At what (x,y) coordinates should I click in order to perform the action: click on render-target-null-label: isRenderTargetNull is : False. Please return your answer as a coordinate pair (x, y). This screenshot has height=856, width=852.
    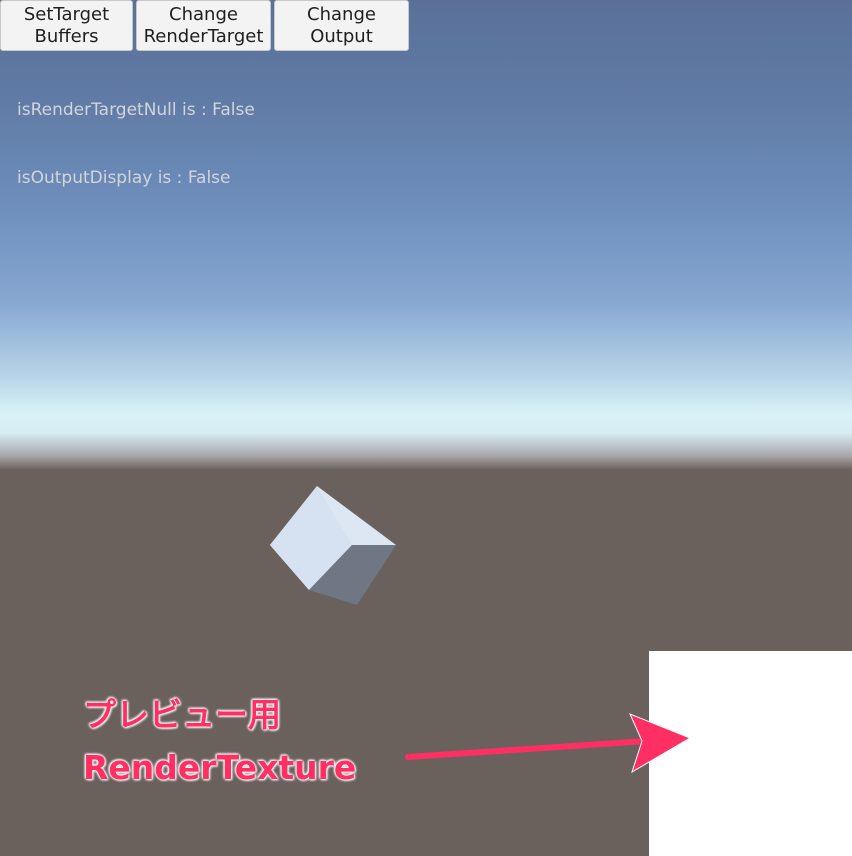
    Looking at the image, I should click on (136, 110).